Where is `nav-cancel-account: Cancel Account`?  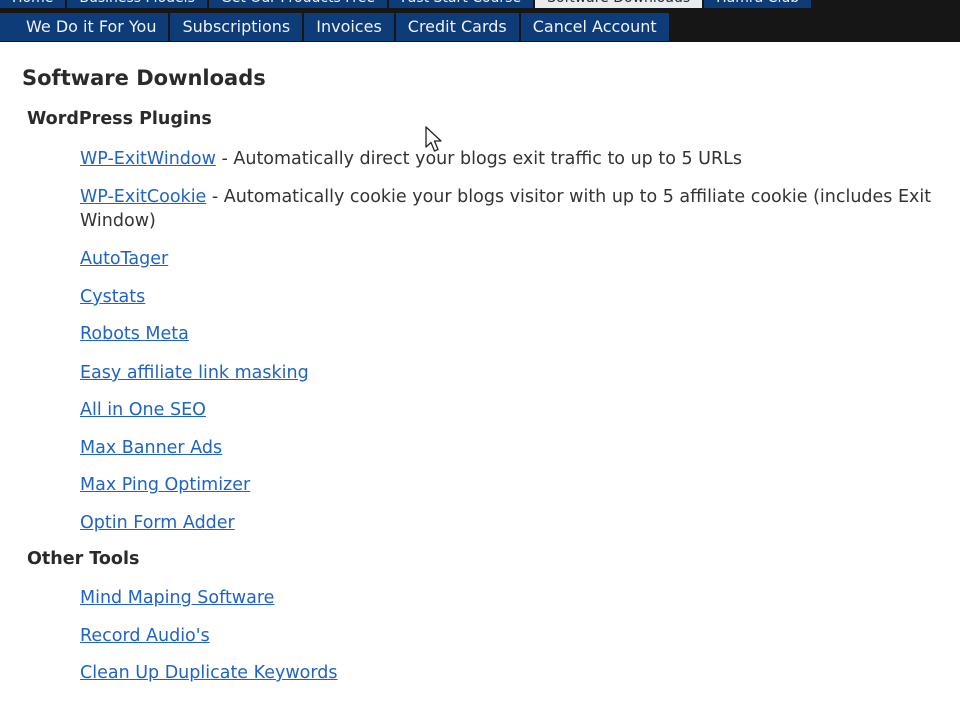
nav-cancel-account: Cancel Account is located at coordinates (594, 27).